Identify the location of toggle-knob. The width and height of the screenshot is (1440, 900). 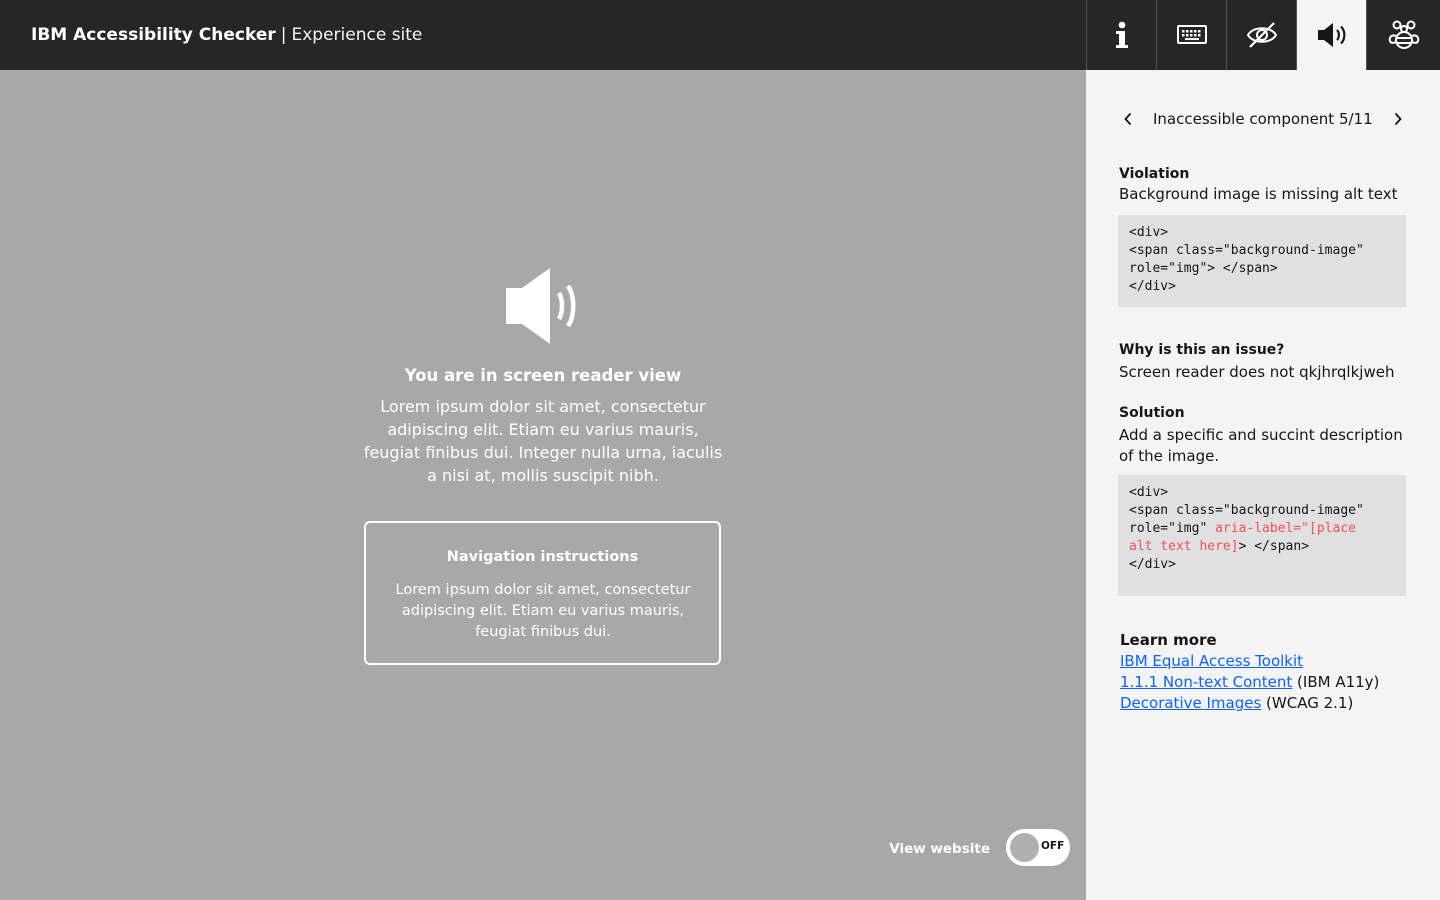
(1024, 847).